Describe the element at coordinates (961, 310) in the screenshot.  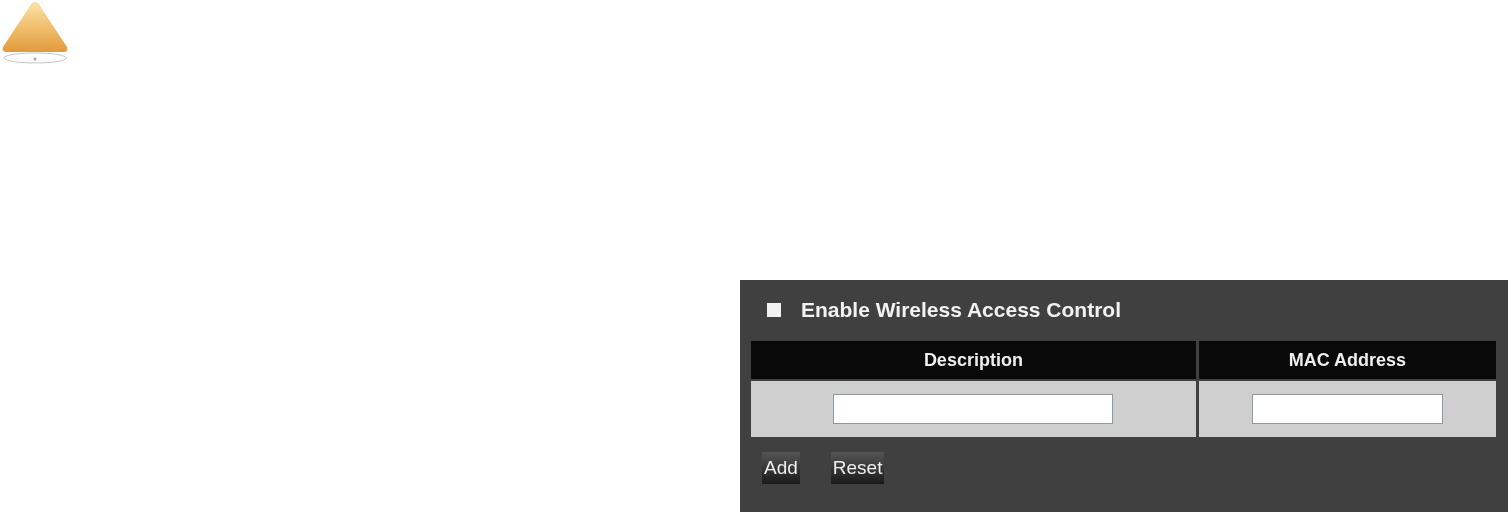
I see `section-title: Enable Wireless Access Control` at that location.